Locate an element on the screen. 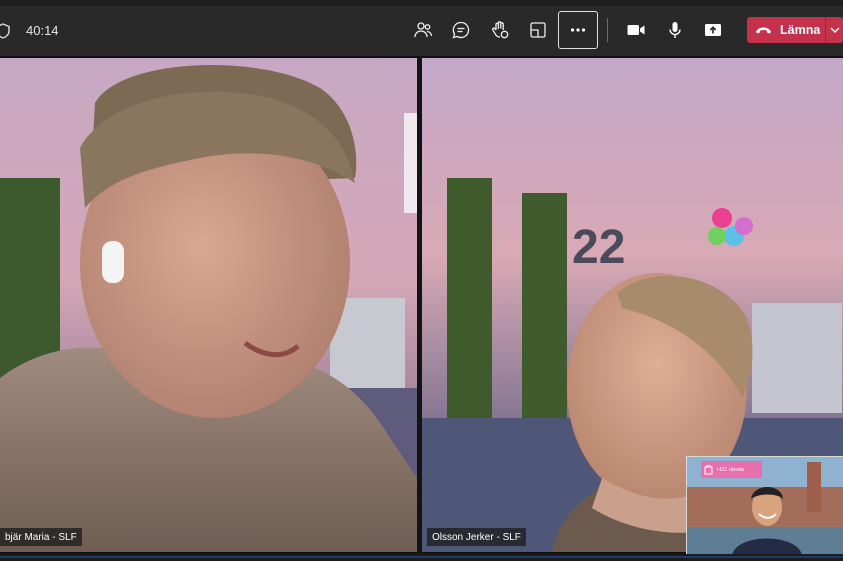 The image size is (843, 561). camera-button is located at coordinates (636, 30).